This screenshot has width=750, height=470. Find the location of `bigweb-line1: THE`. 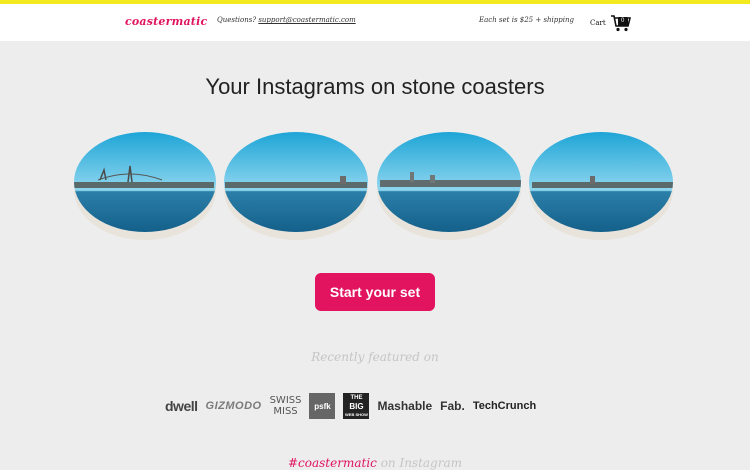

bigweb-line1: THE is located at coordinates (356, 397).